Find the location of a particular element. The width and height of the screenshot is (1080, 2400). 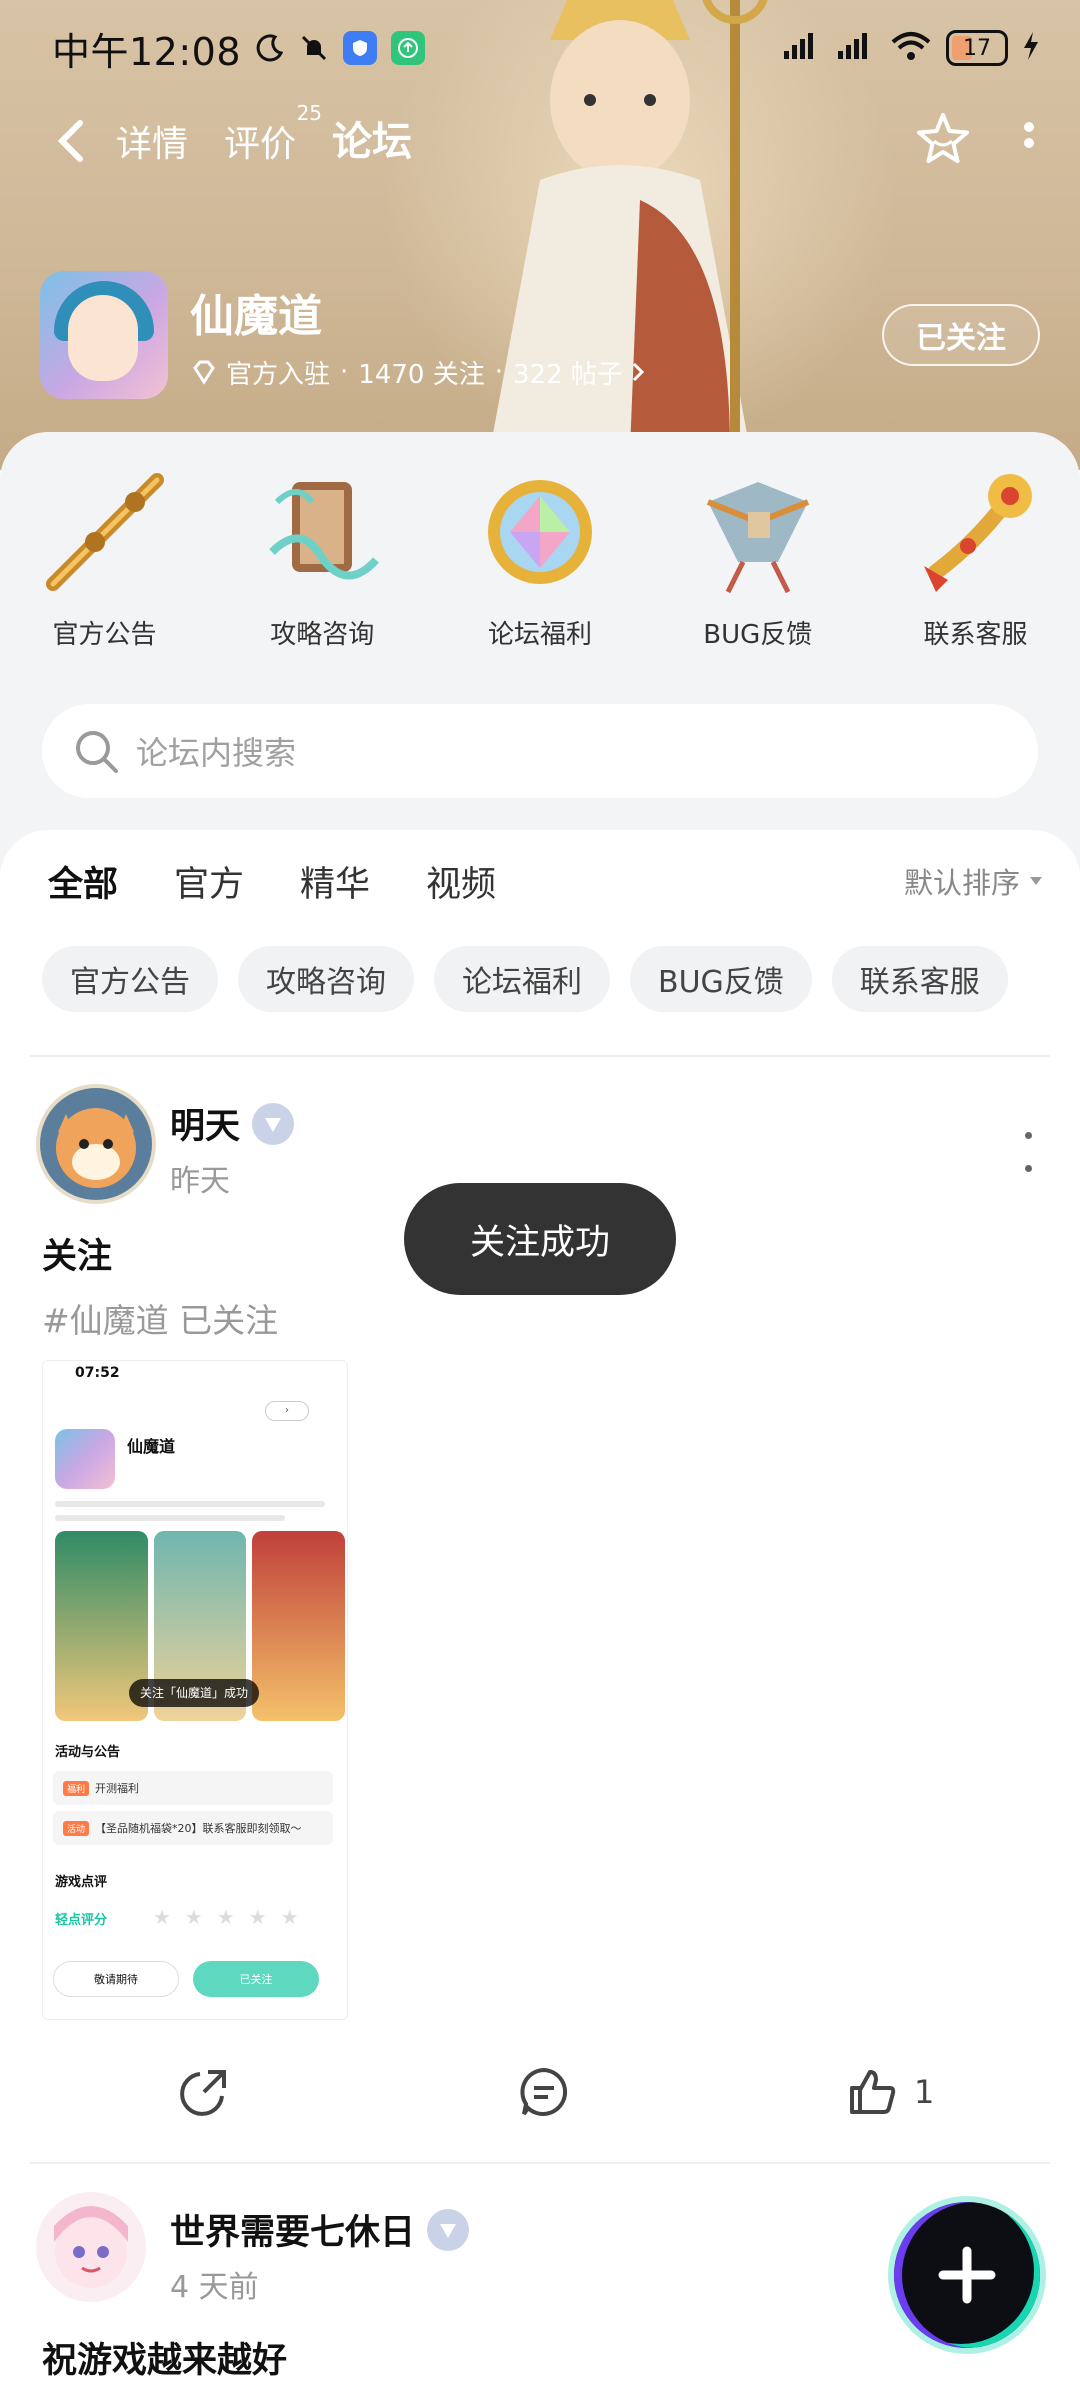

category-bug-report: BUG反馈 is located at coordinates (757, 556).